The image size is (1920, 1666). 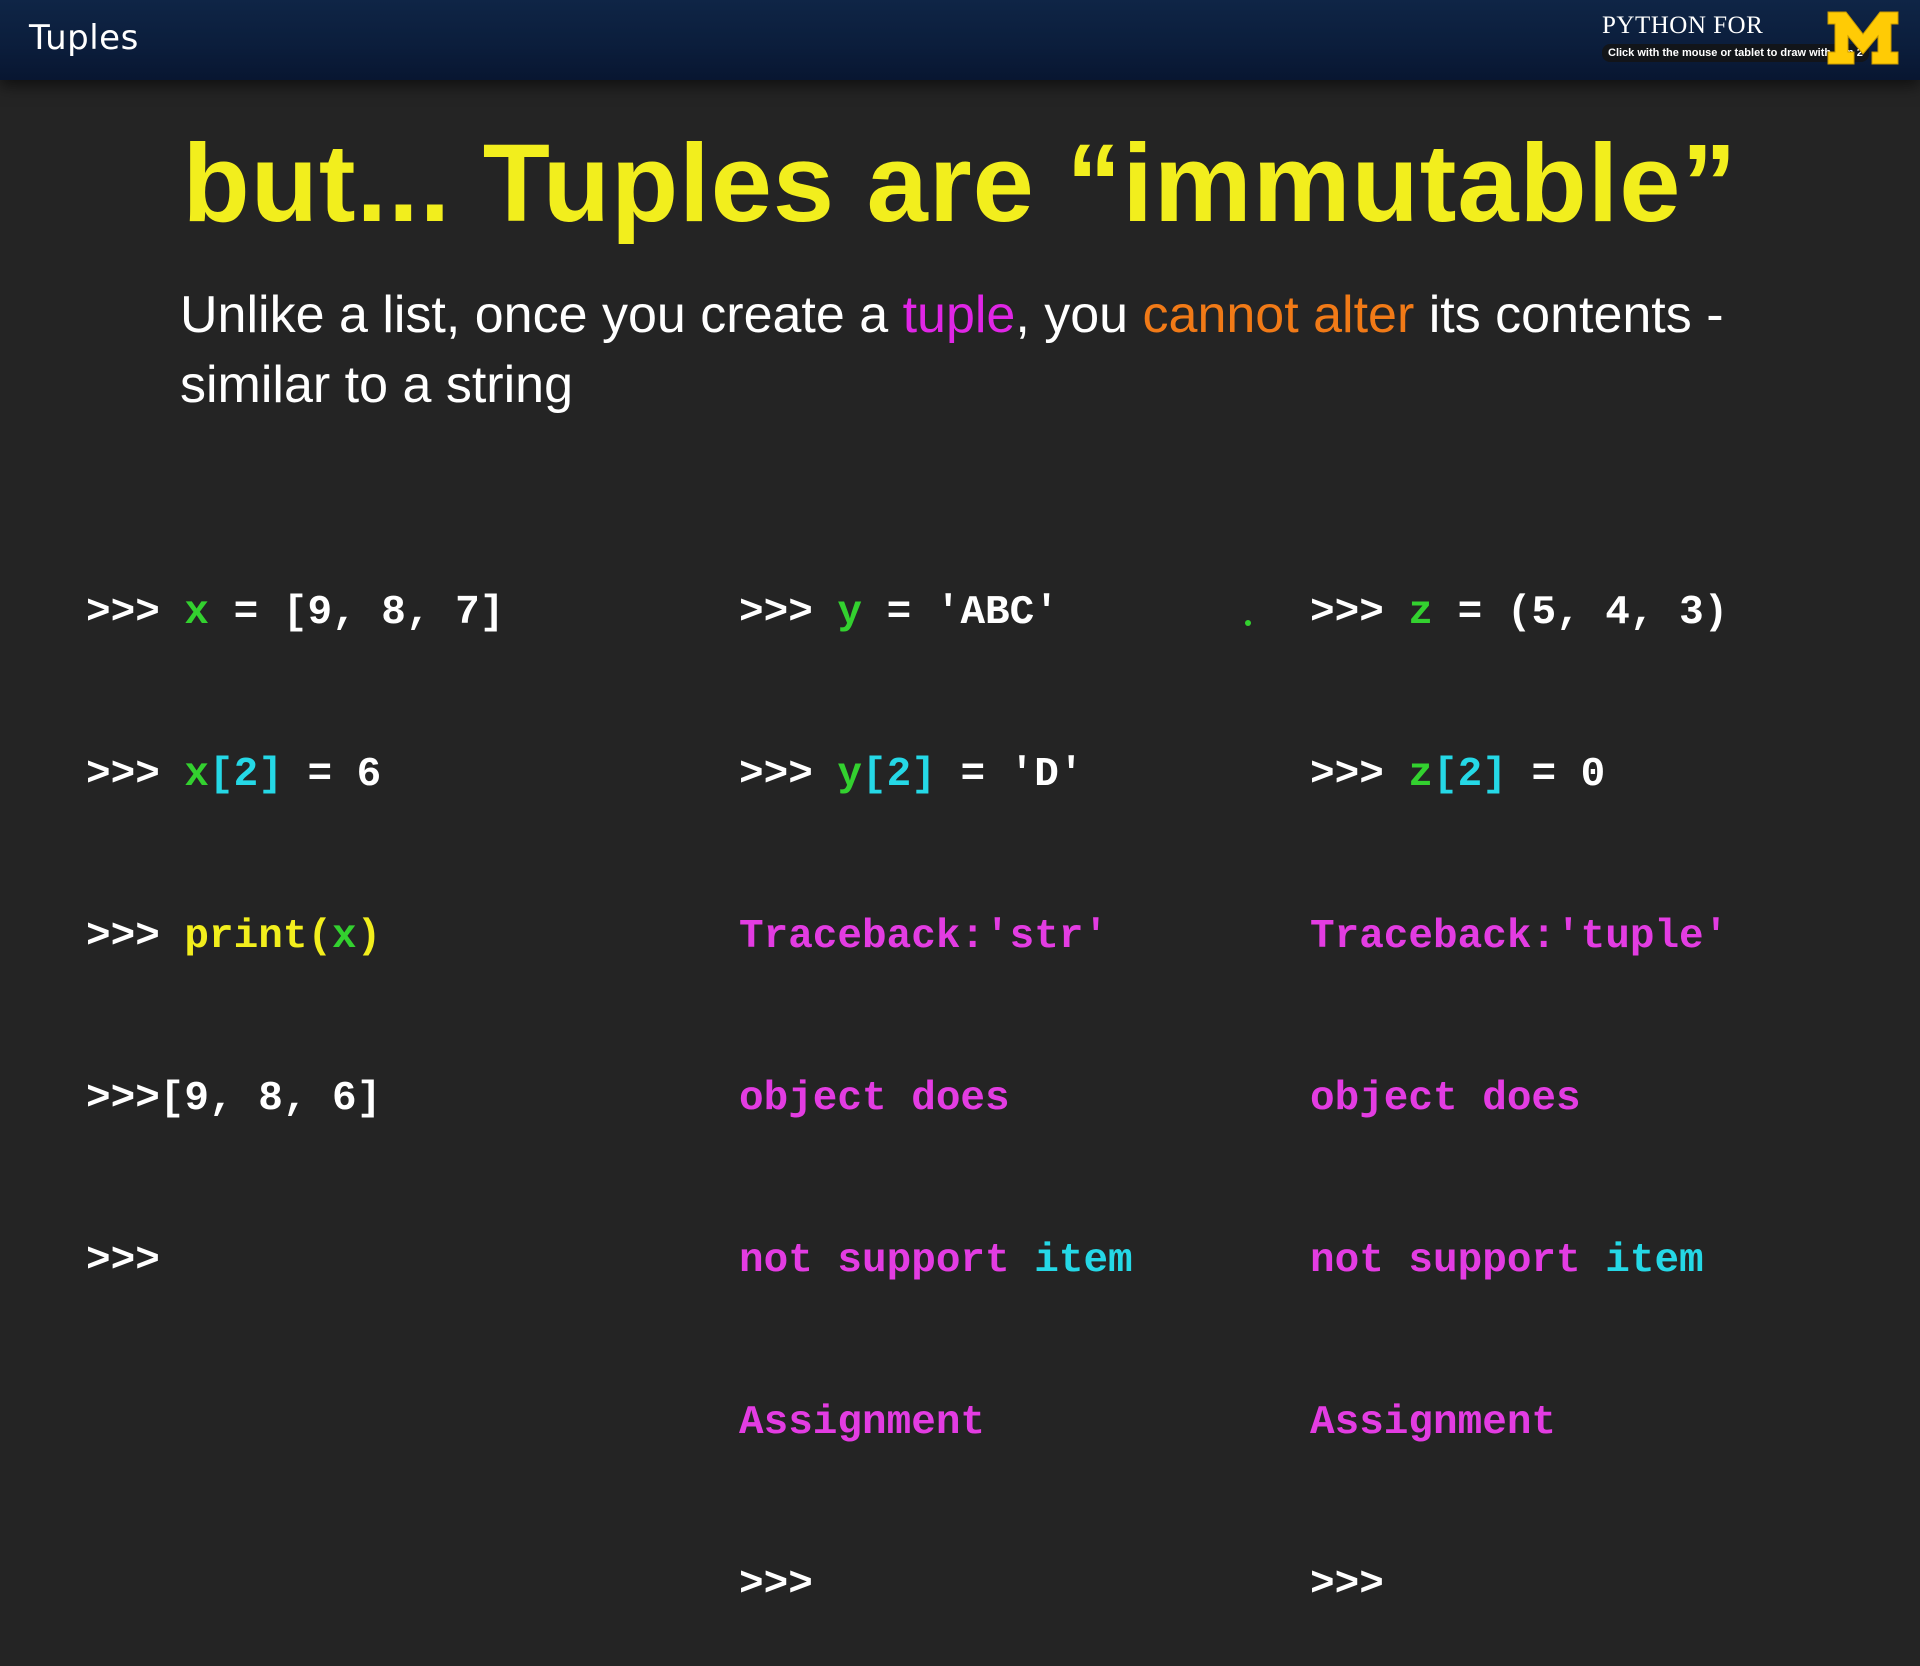 What do you see at coordinates (1683, 25) in the screenshot?
I see `brand-text: PYTHON FOR` at bounding box center [1683, 25].